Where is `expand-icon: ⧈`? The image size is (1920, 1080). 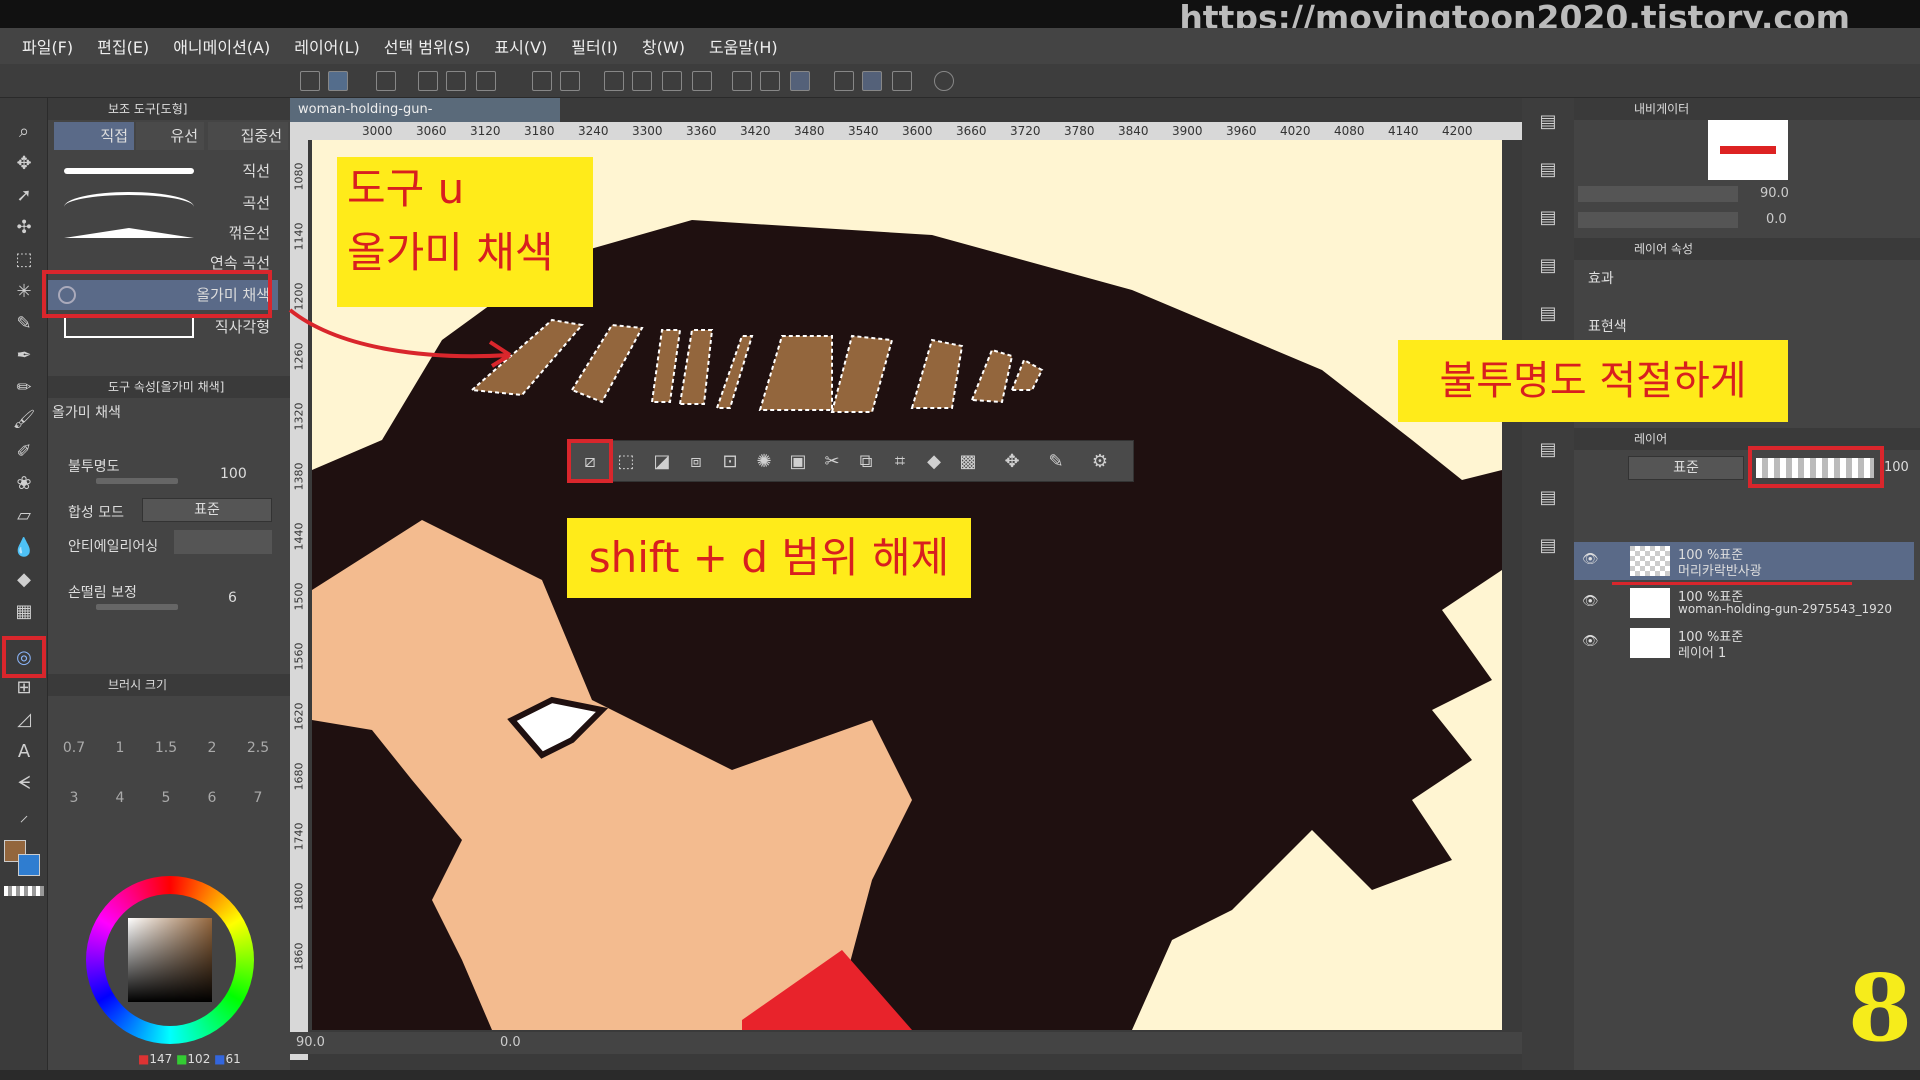
expand-icon: ⧈ is located at coordinates (696, 462).